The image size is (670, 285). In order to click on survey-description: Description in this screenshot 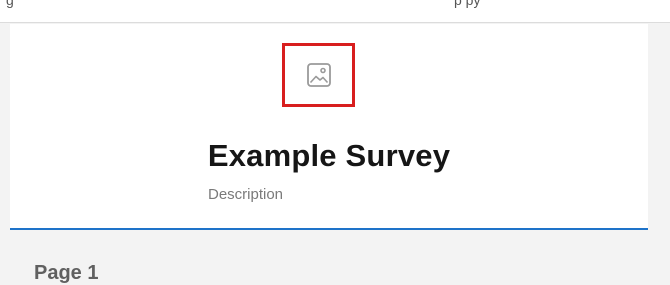, I will do `click(245, 194)`.